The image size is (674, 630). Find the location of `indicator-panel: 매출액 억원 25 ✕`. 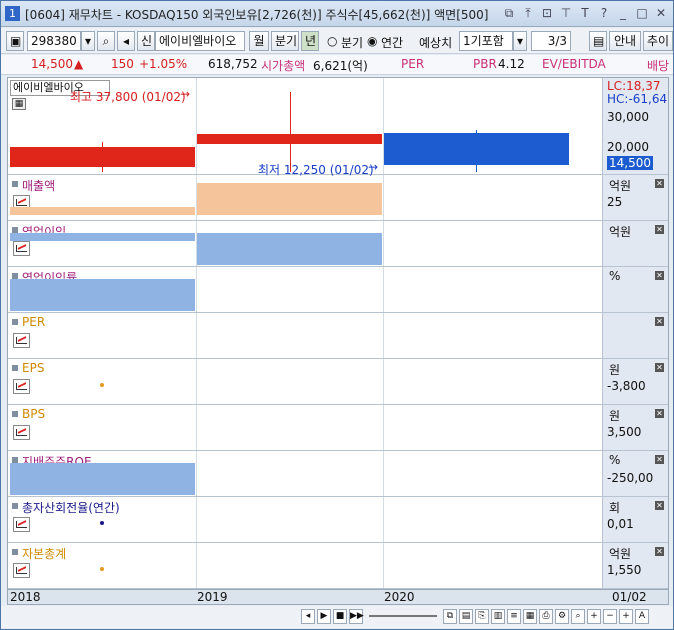

indicator-panel: 매출액 억원 25 ✕ is located at coordinates (338, 198).